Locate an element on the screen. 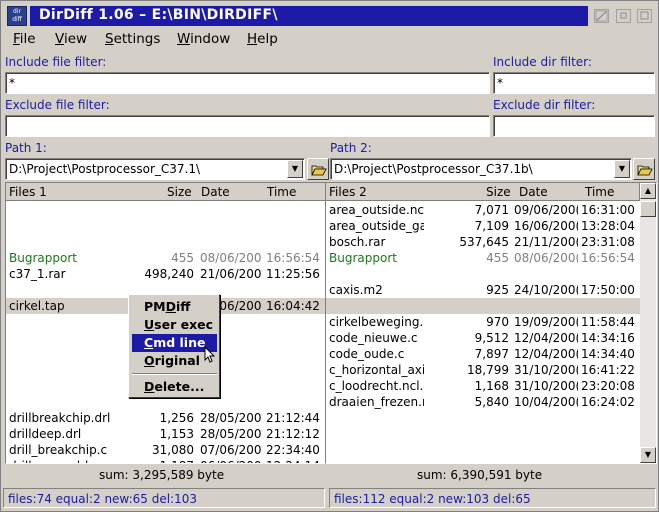  files2-cell-date: 08/06/200( is located at coordinates (546, 258).